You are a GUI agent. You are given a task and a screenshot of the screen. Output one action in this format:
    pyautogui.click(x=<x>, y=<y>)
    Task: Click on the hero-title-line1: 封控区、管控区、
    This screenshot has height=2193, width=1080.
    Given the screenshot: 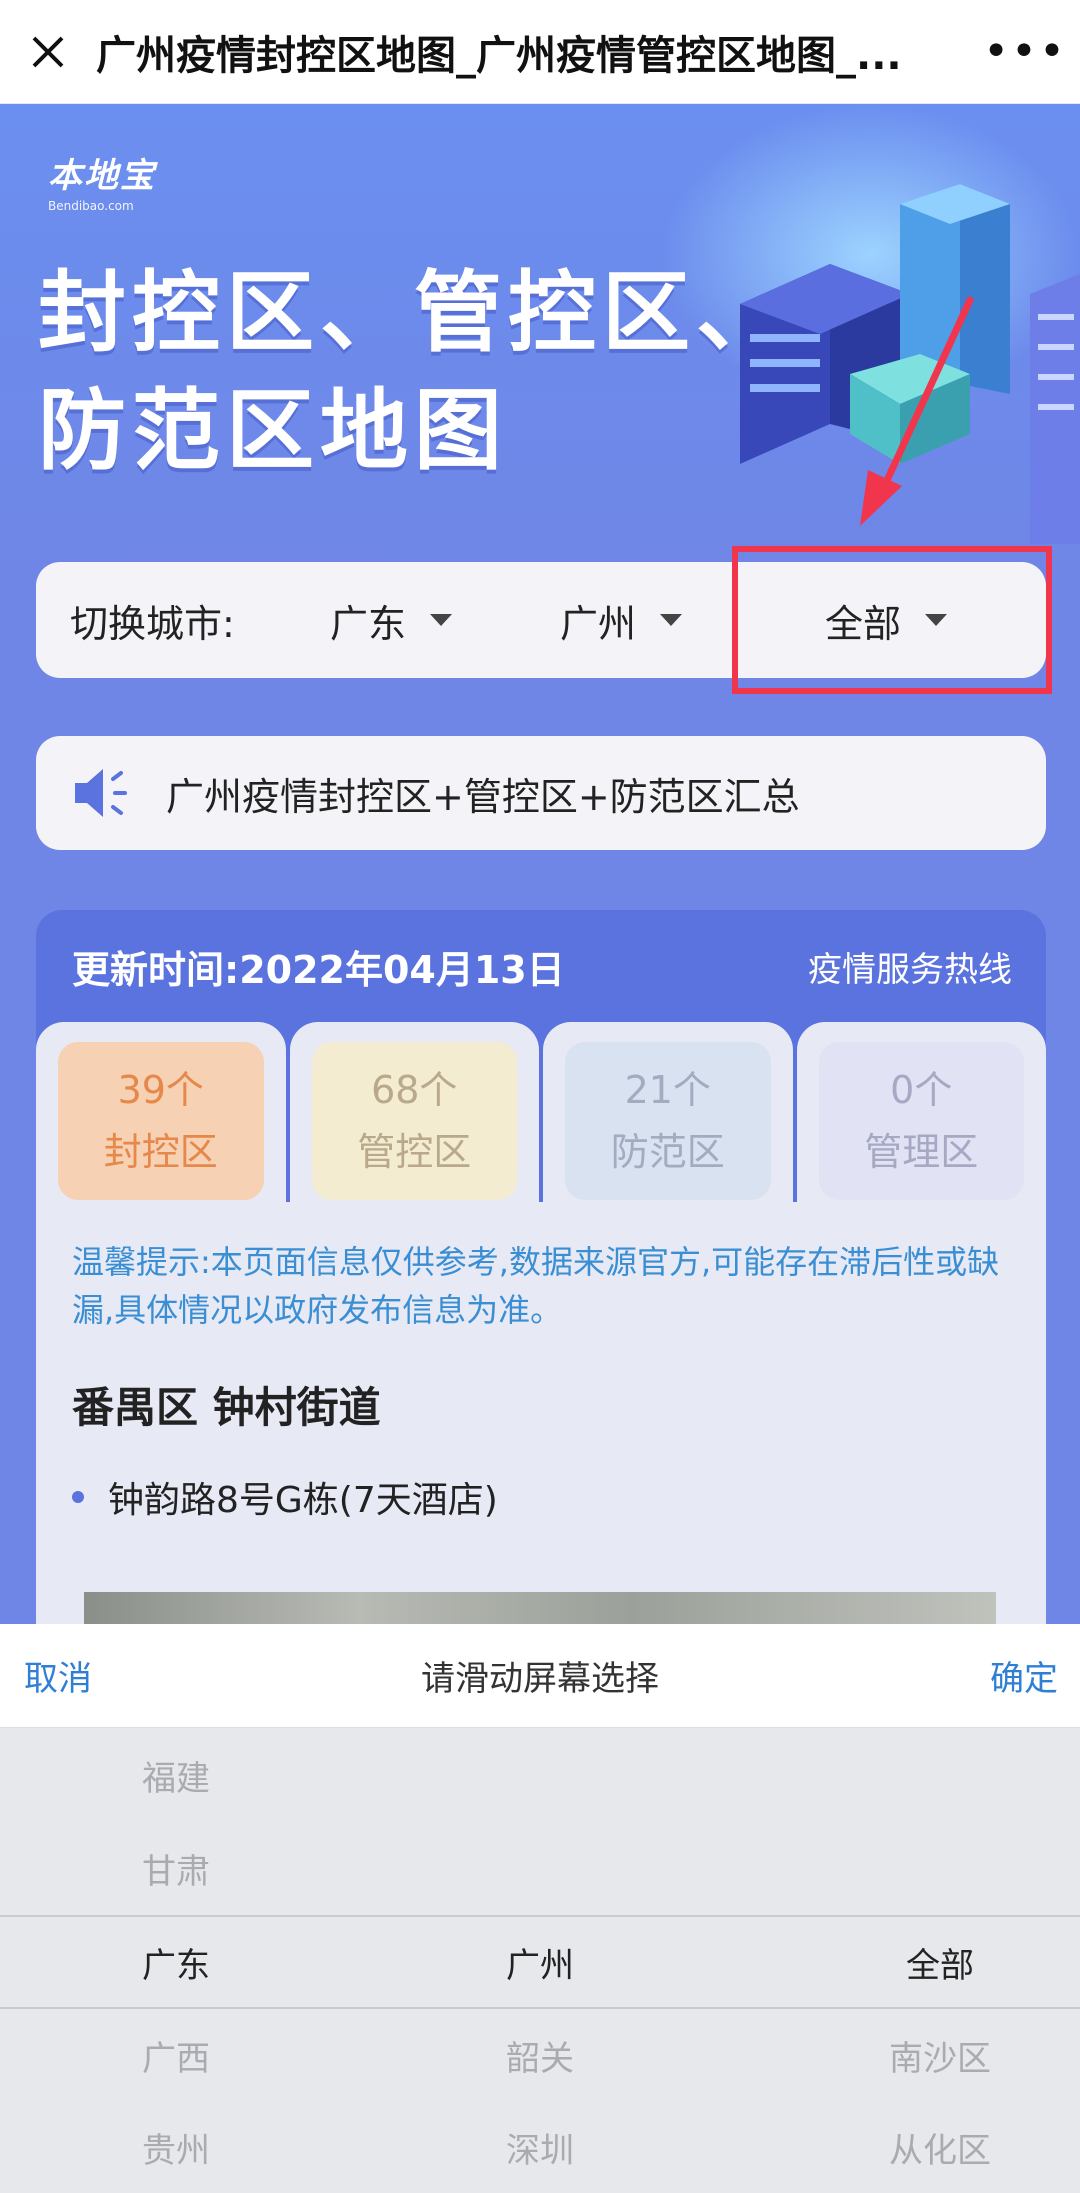 What is the action you would take?
    pyautogui.click(x=414, y=312)
    